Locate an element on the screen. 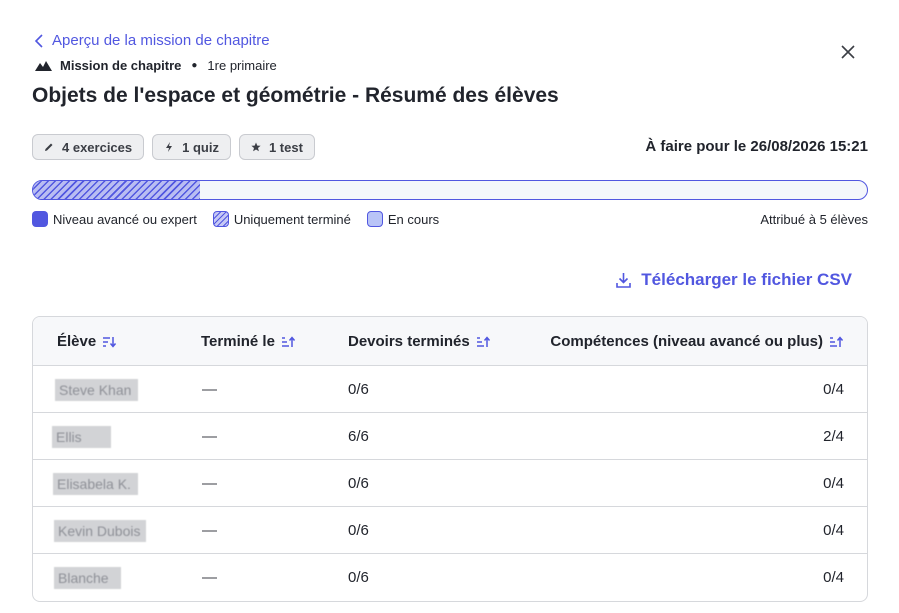  legend-completed-label: Uniquement terminé is located at coordinates (292, 219).